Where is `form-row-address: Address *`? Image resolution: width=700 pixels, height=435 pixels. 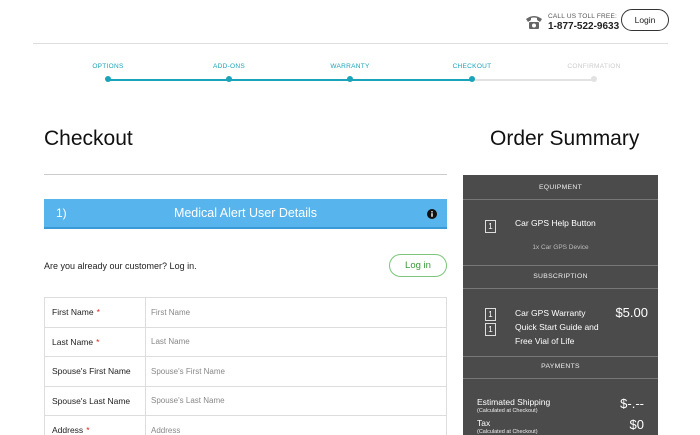
form-row-address: Address * is located at coordinates (245, 425).